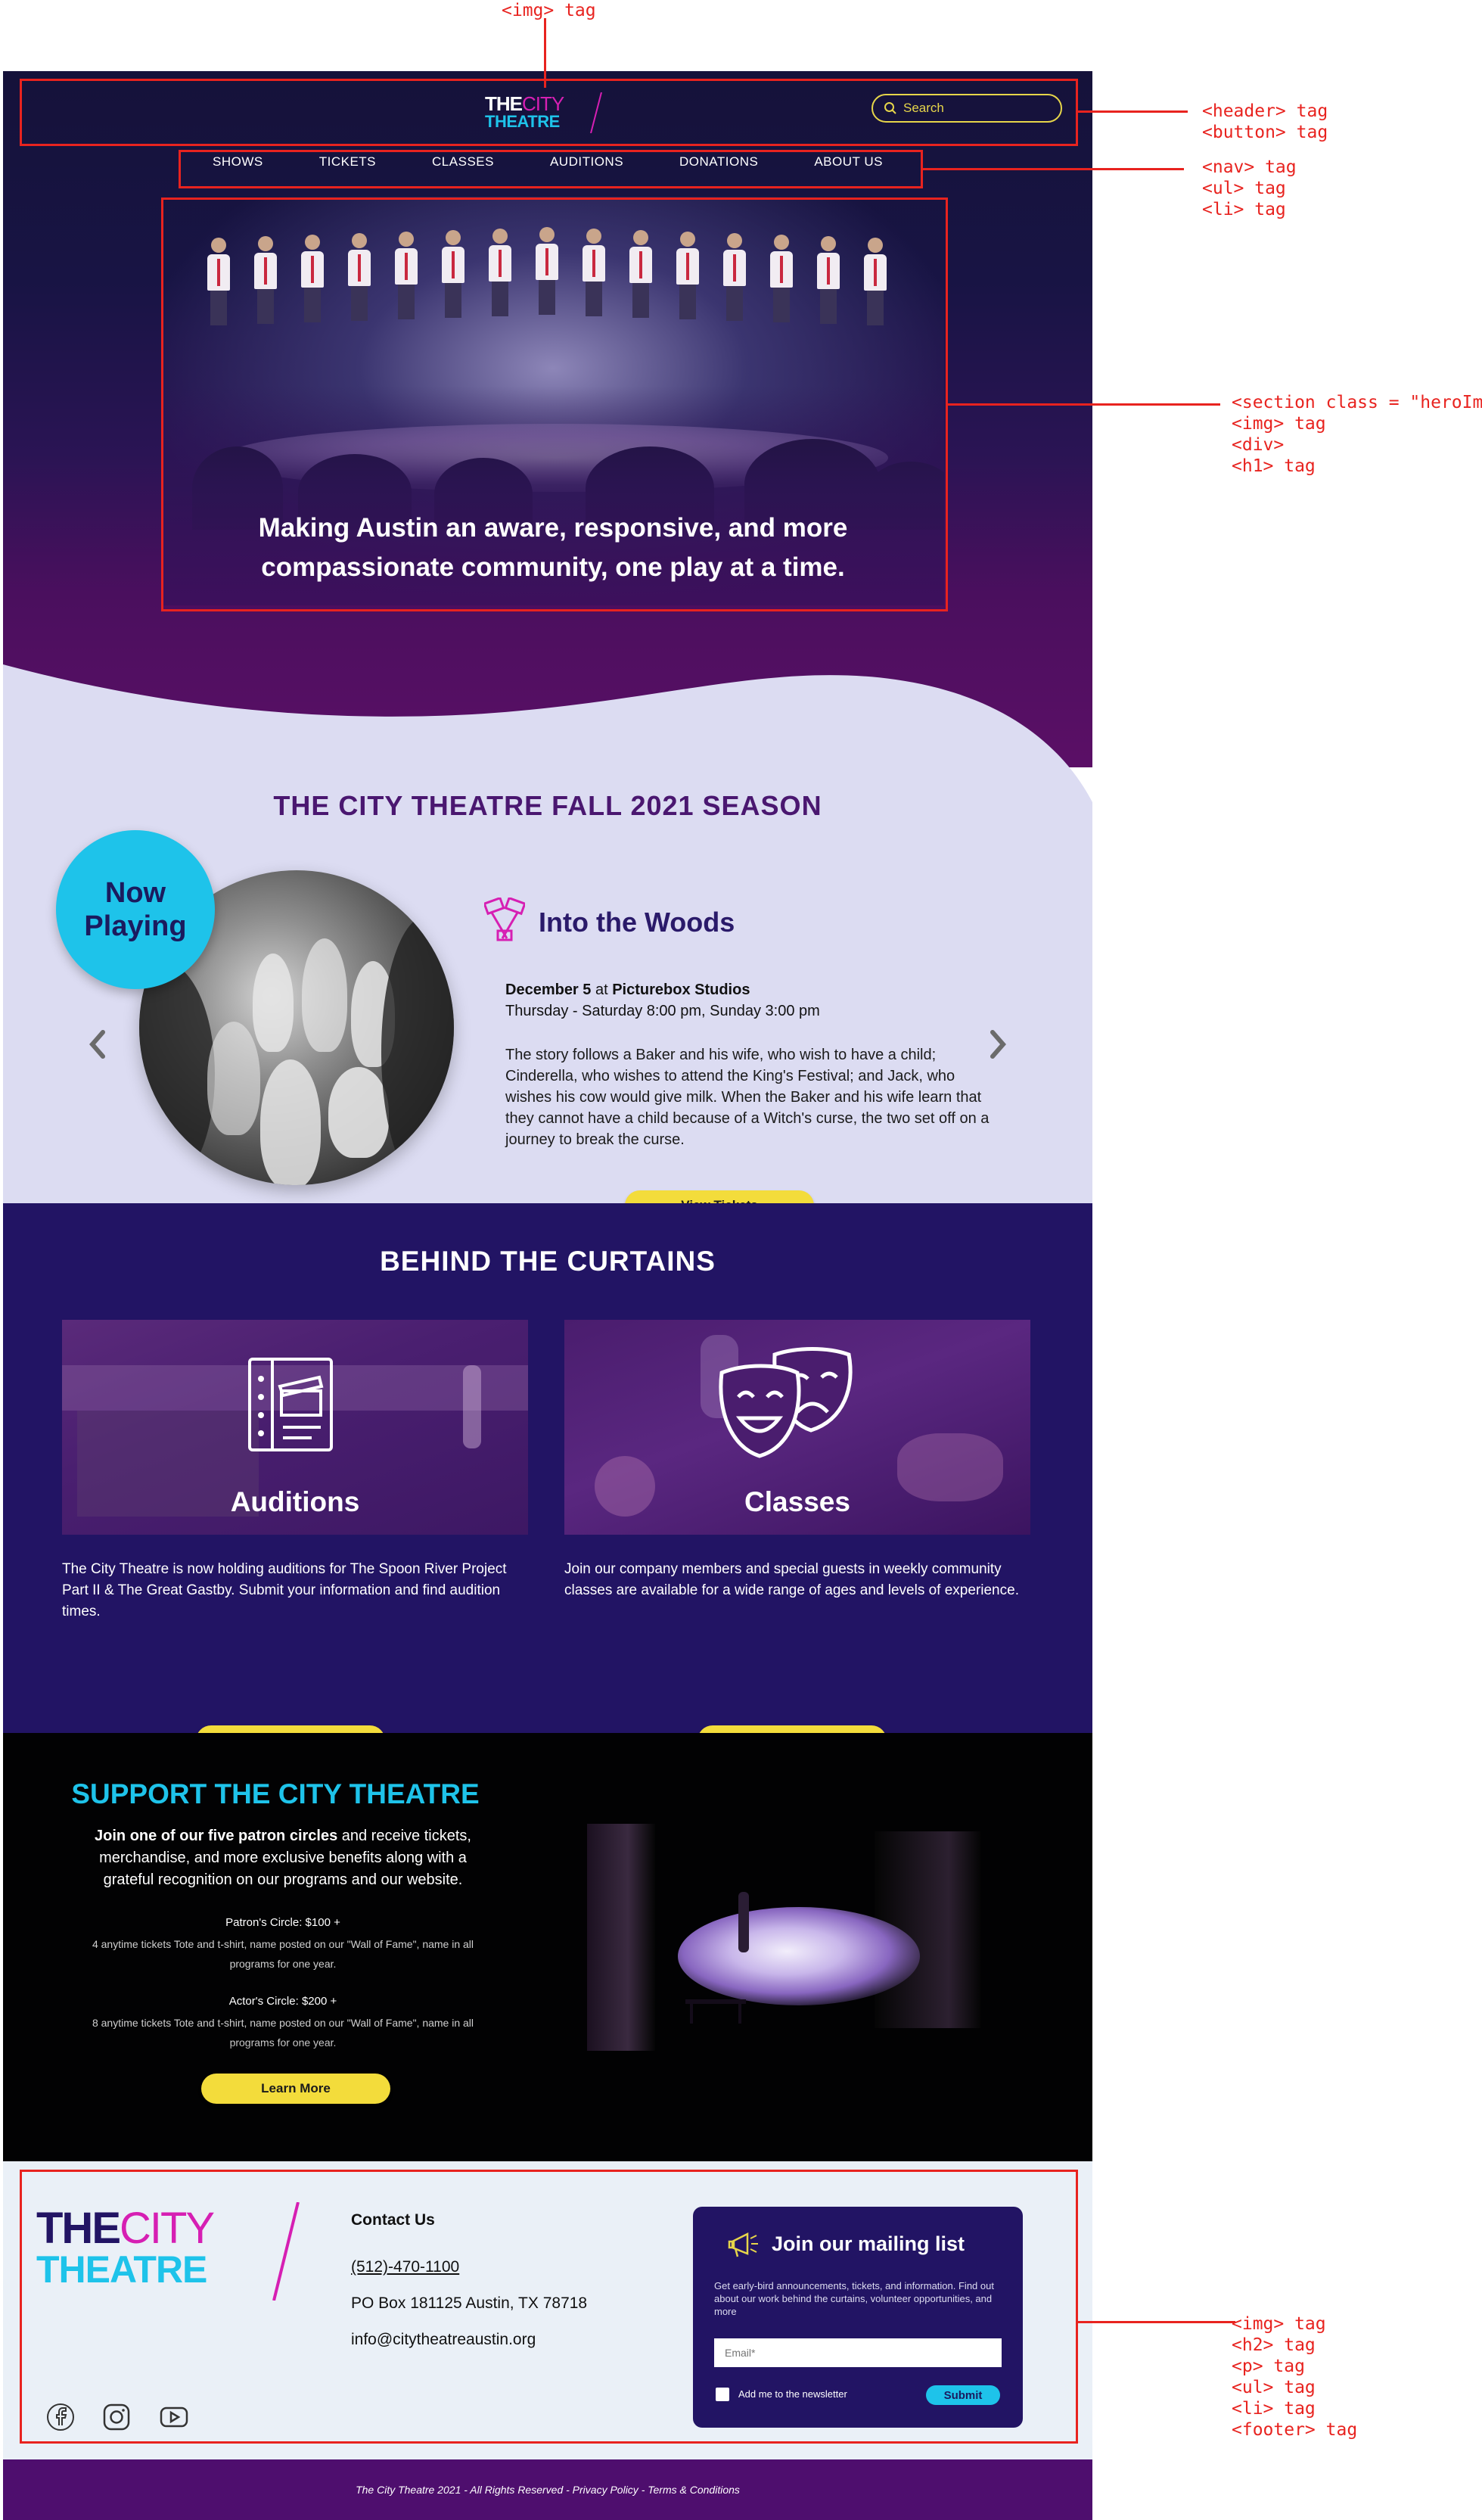 Image resolution: width=1482 pixels, height=2520 pixels. Describe the element at coordinates (637, 922) in the screenshot. I see `show-title: Into the Woods` at that location.